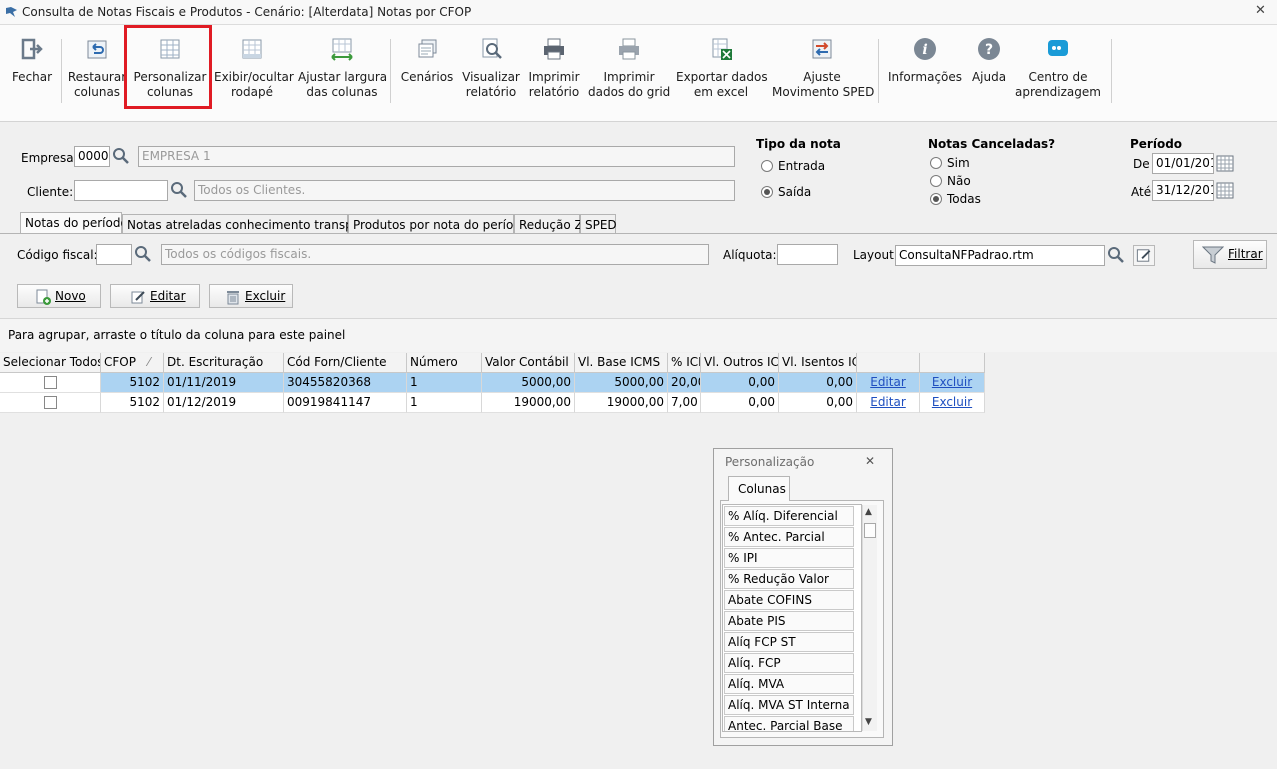 This screenshot has width=1277, height=769. What do you see at coordinates (132, 363) in the screenshot?
I see `header-cfop: CFOP ⁄` at bounding box center [132, 363].